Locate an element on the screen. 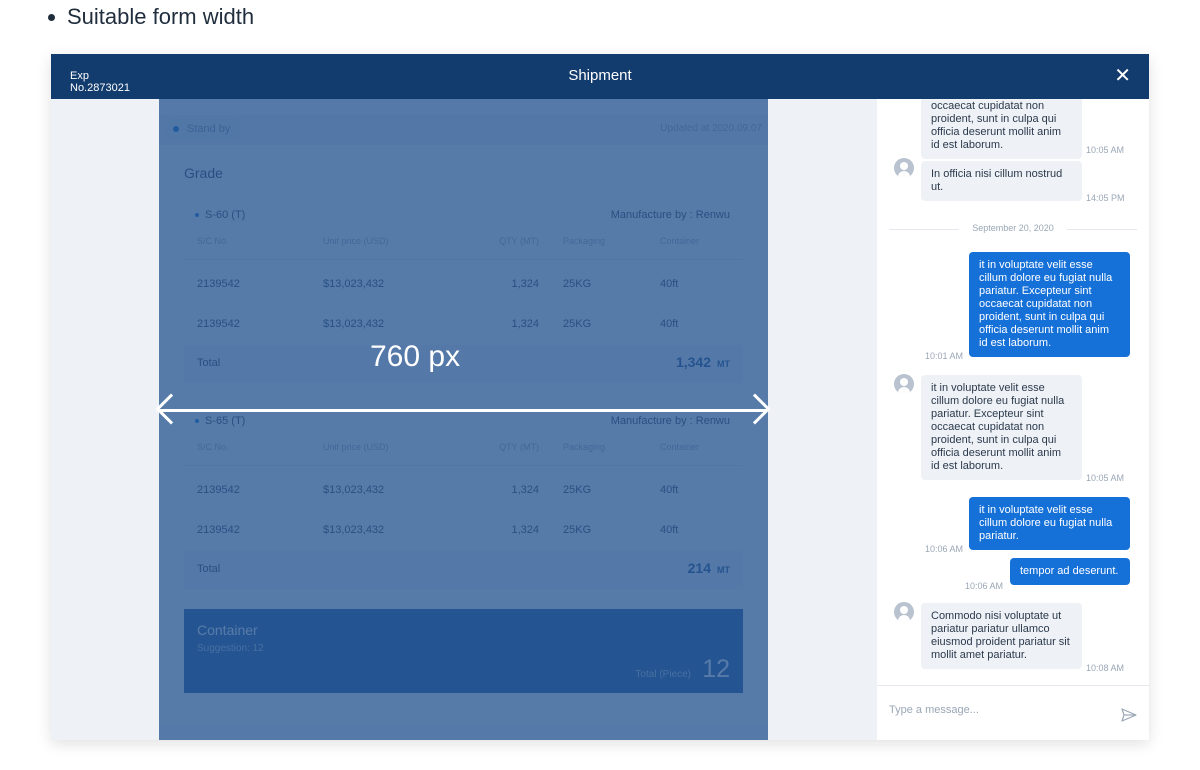 The height and width of the screenshot is (770, 1200). grade-title: Grade is located at coordinates (203, 173).